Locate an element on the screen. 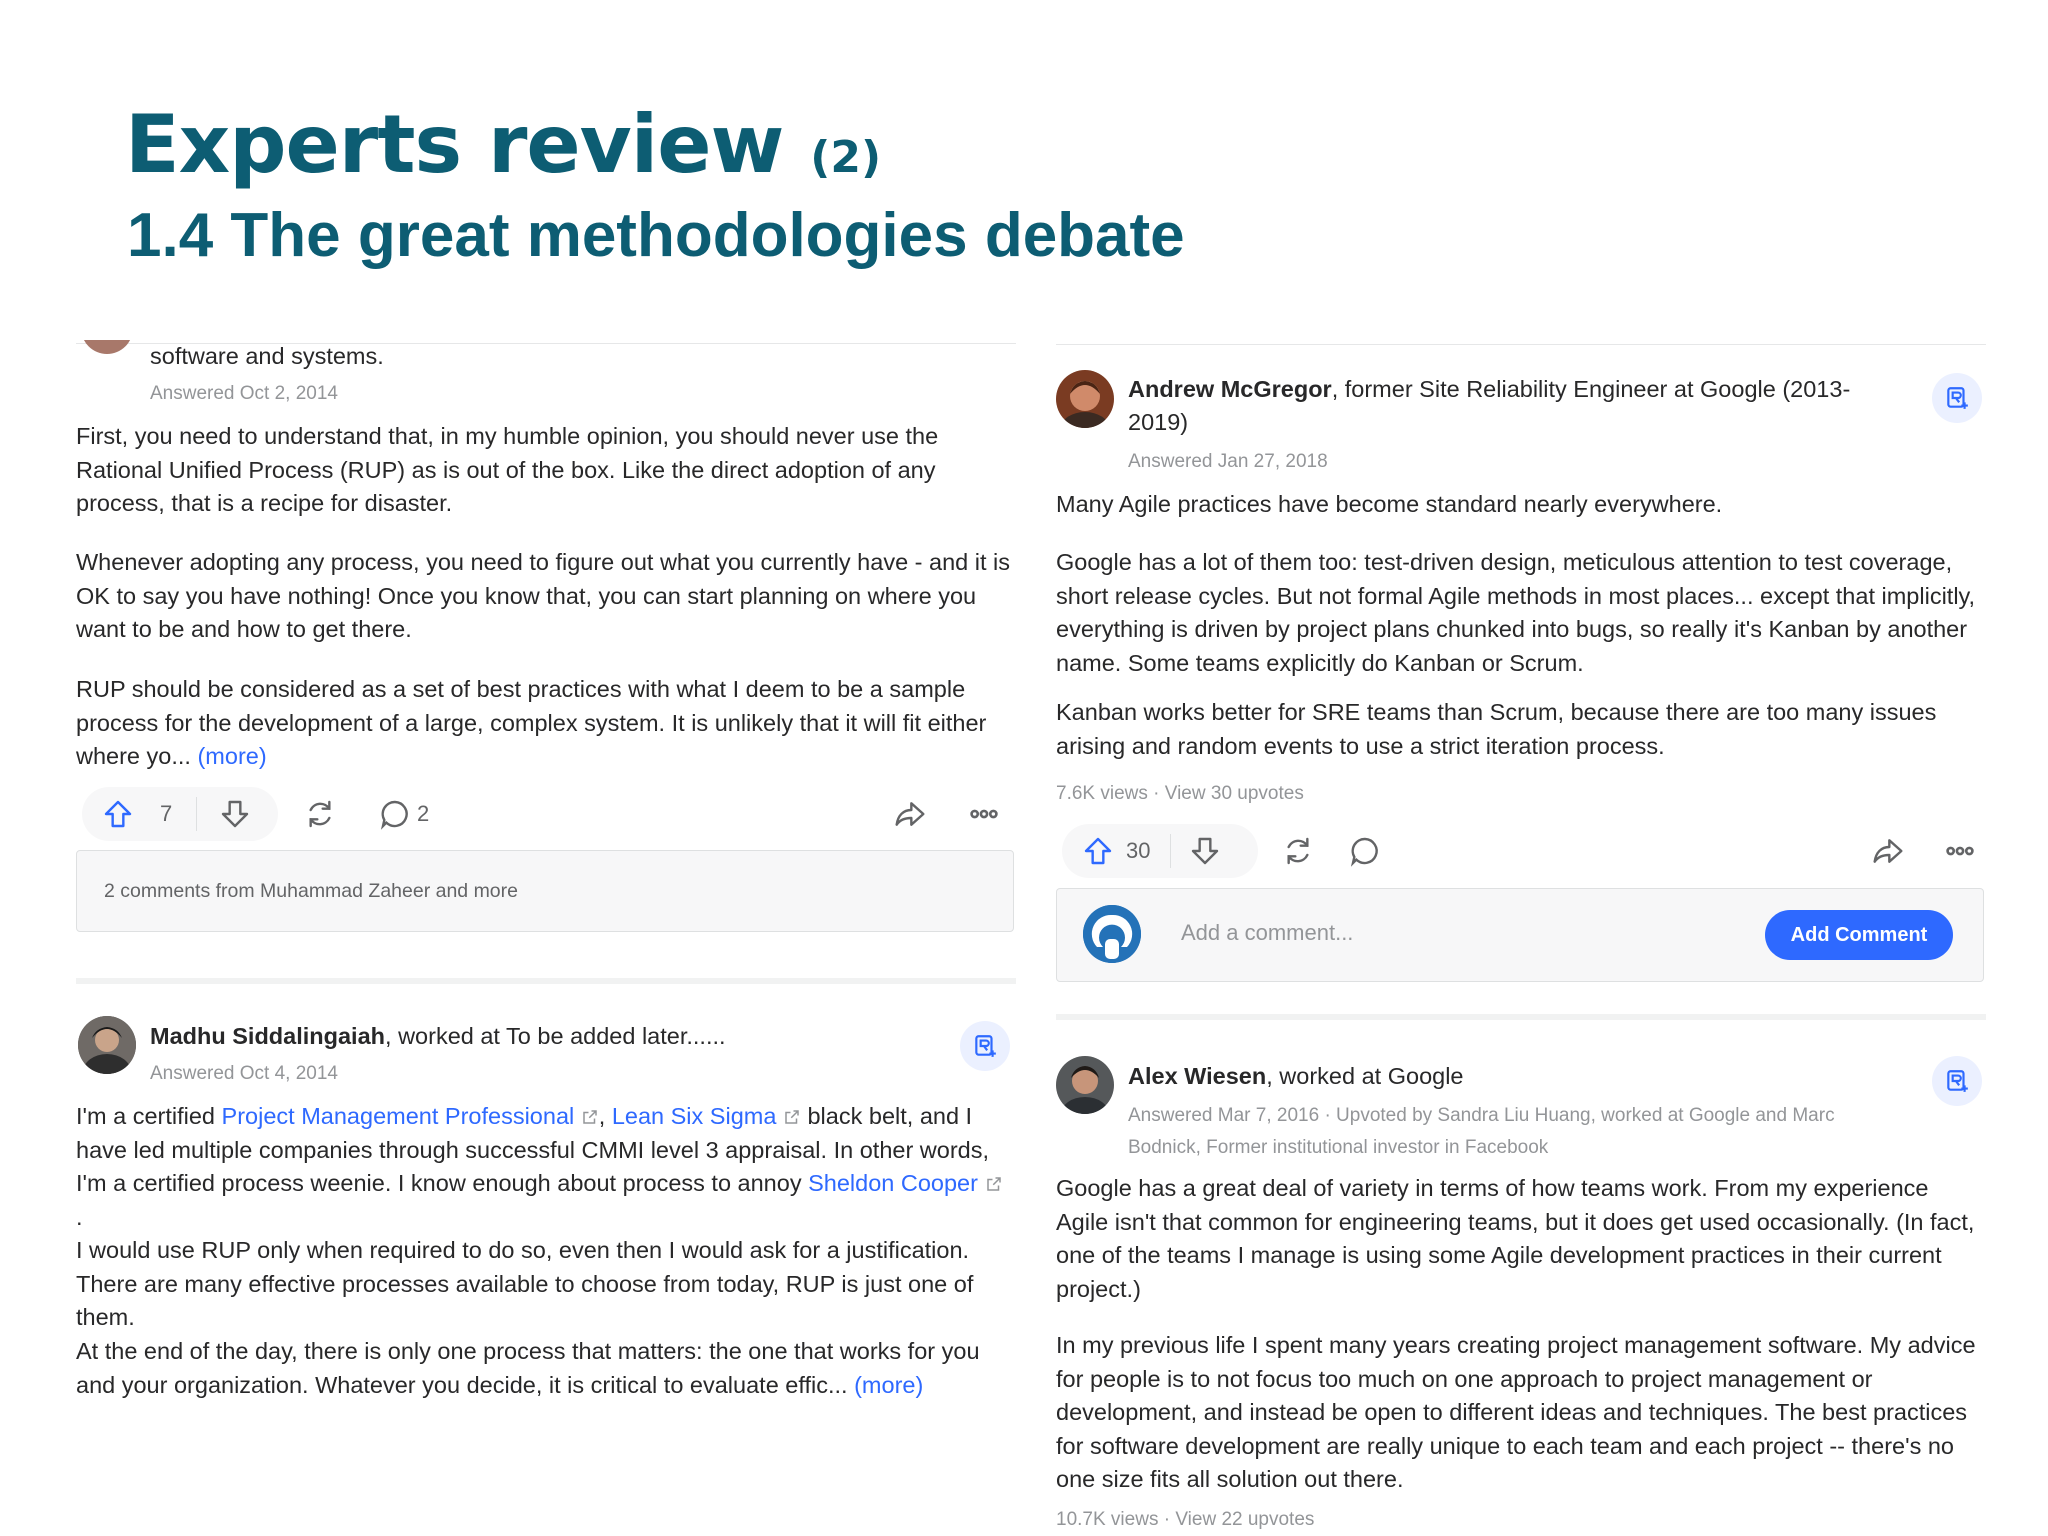  lean-six-sigma-link: Lean Six Sigma is located at coordinates (694, 1116).